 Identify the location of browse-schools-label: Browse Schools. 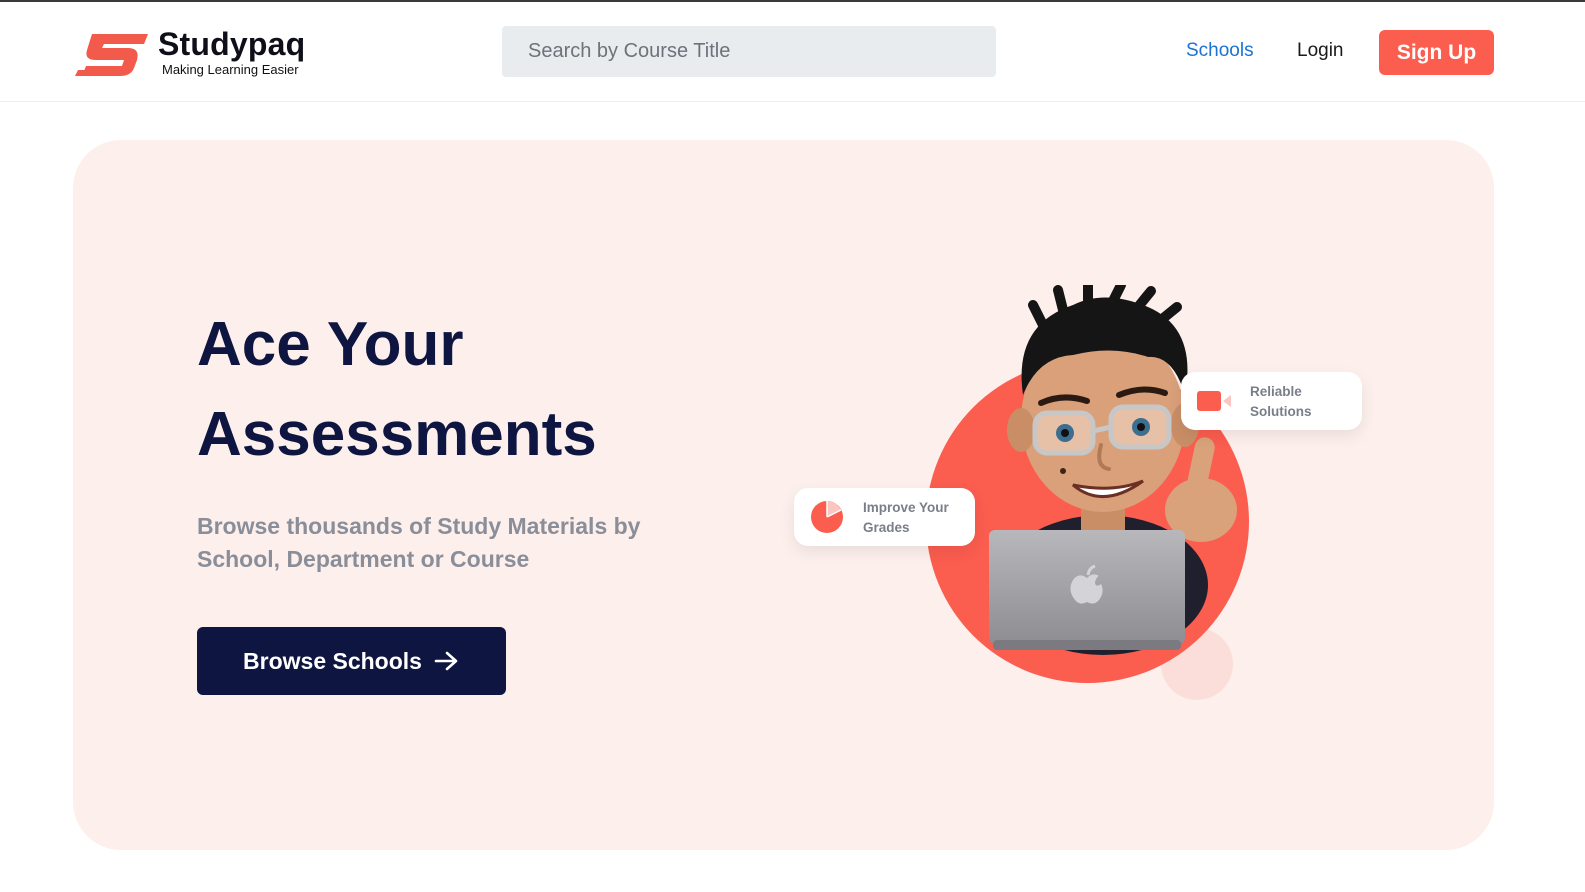
(332, 660).